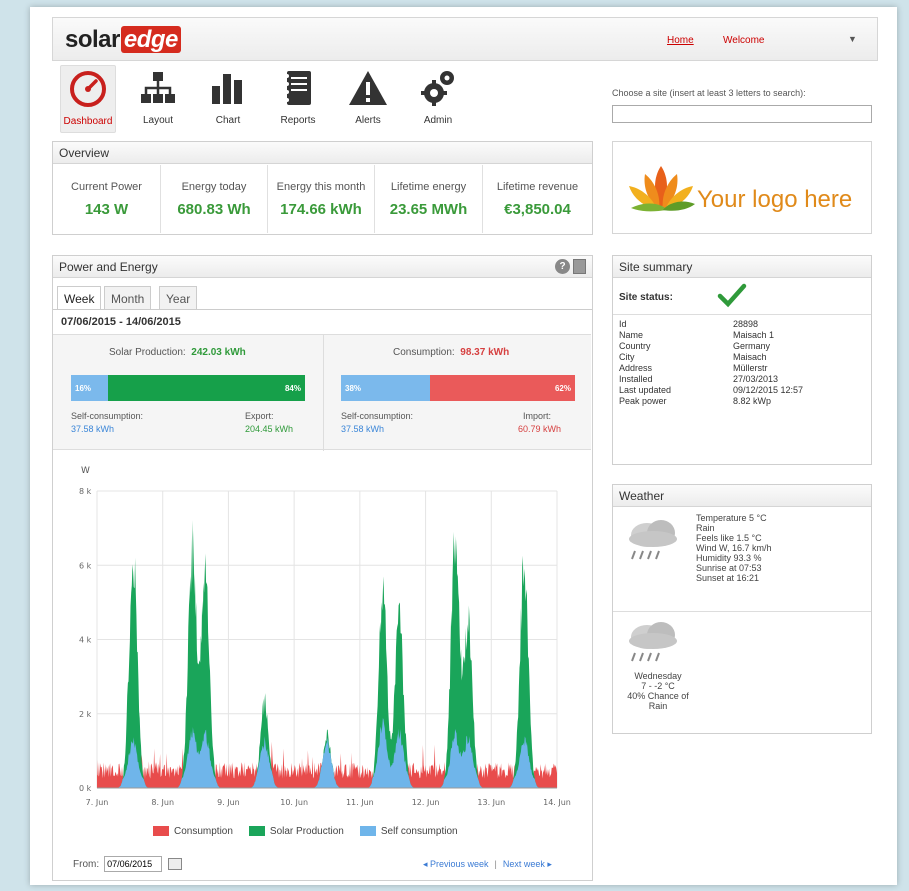 This screenshot has width=909, height=891. What do you see at coordinates (321, 187) in the screenshot?
I see `overview-label: Energy this month` at bounding box center [321, 187].